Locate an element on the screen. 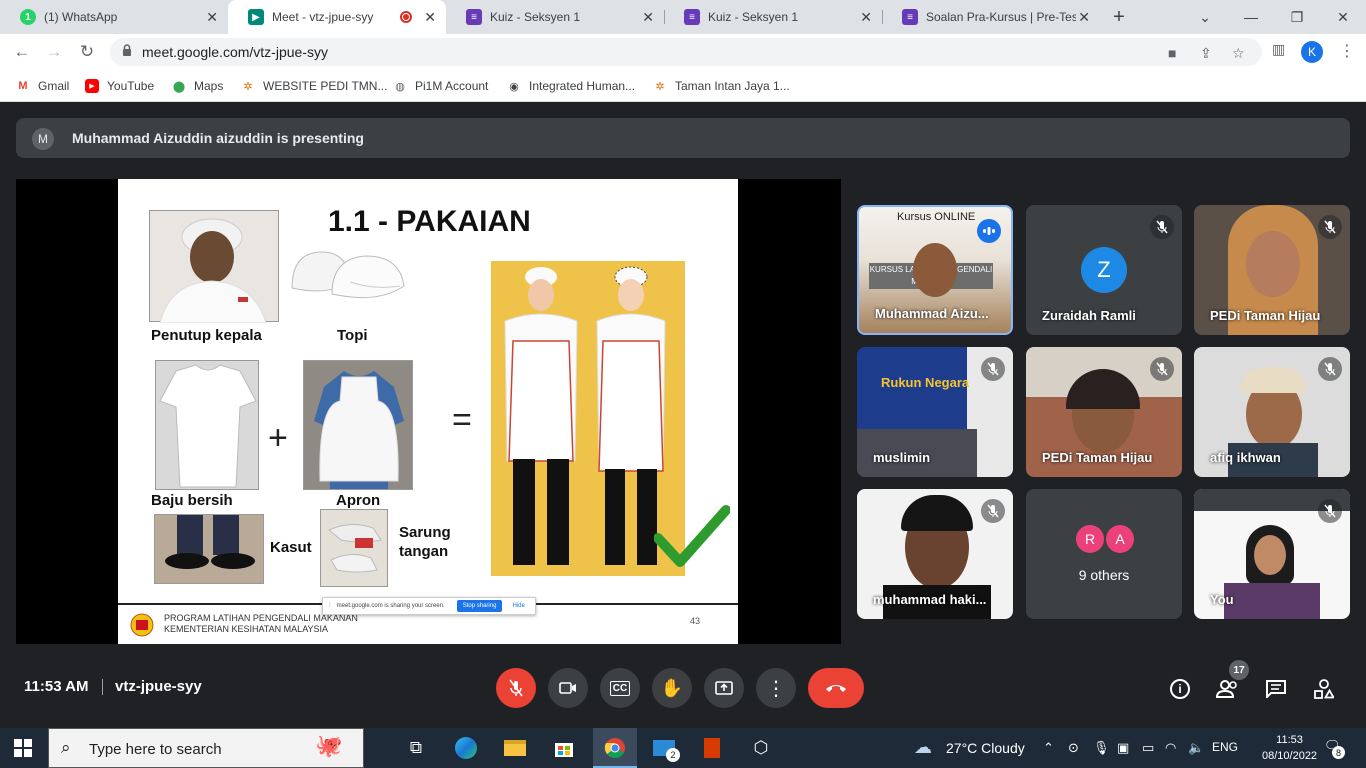 This screenshot has width=1366, height=768. side-panel-icon: ▥ is located at coordinates (1278, 49).